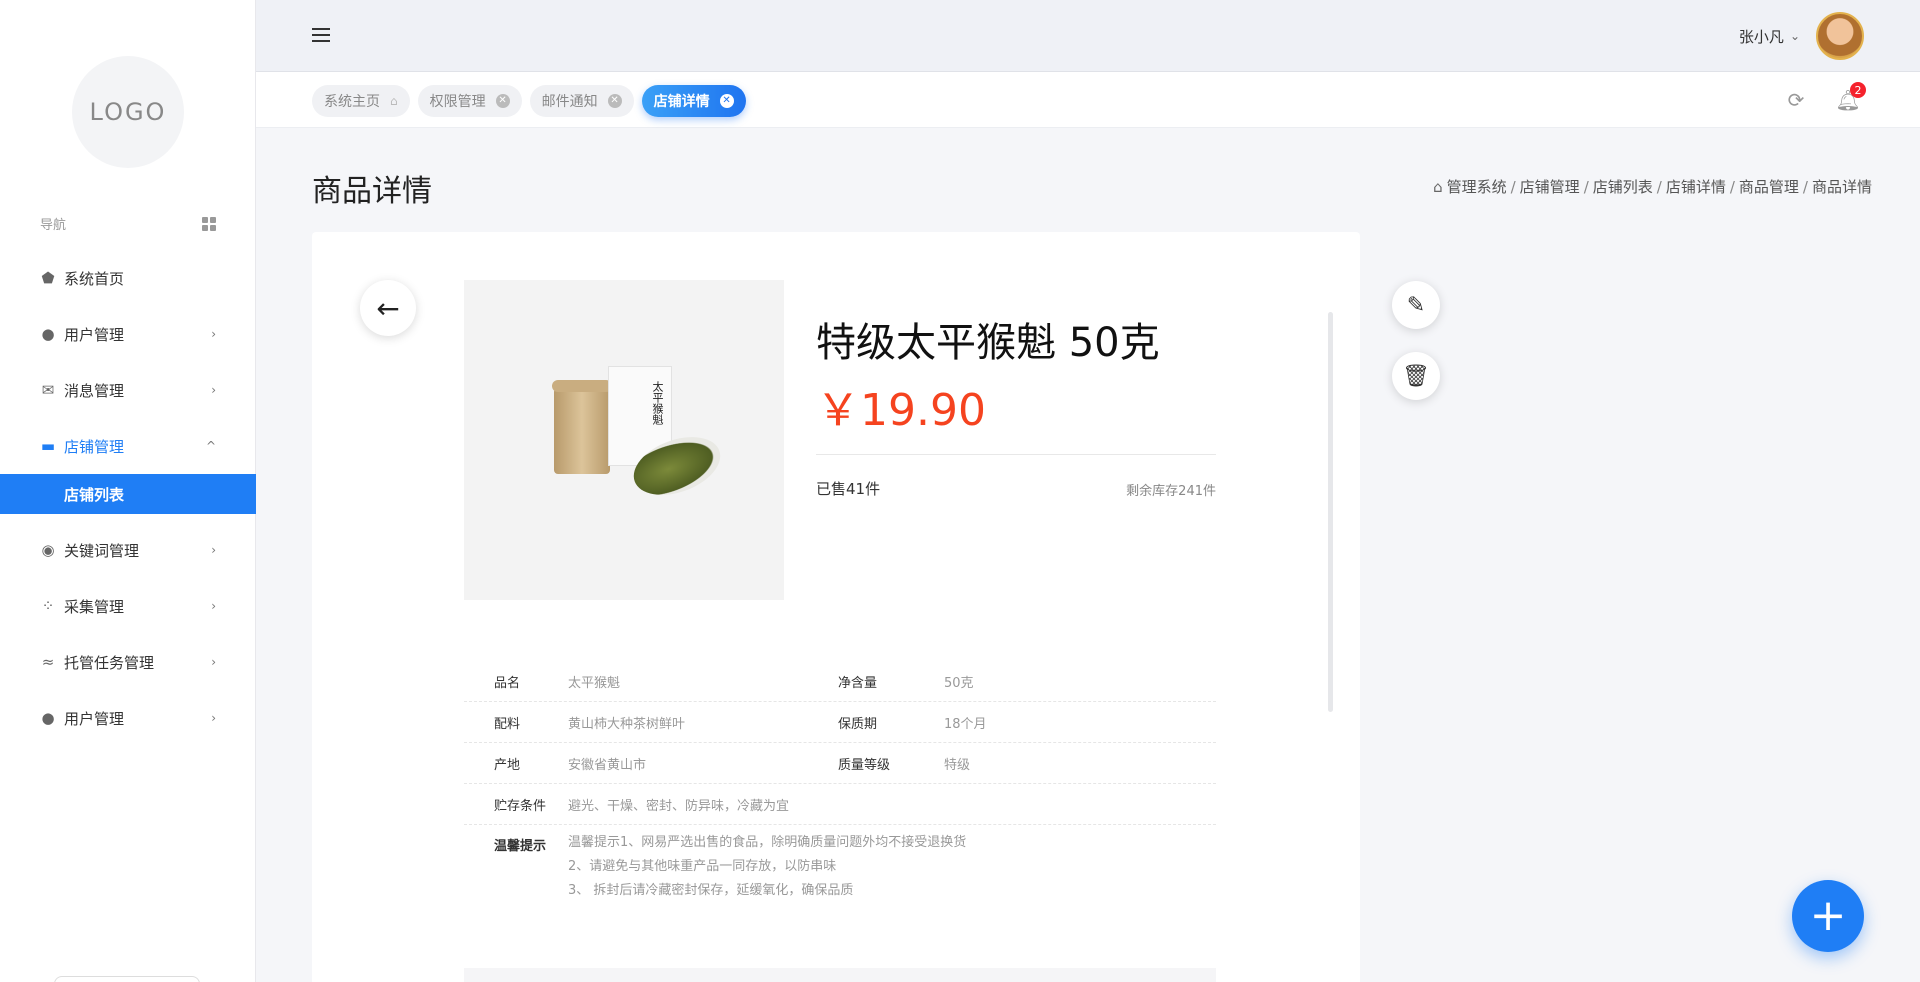 The height and width of the screenshot is (982, 1920). Describe the element at coordinates (128, 278) in the screenshot. I see `sidebar-item-home: ⬟ 系统首页` at that location.